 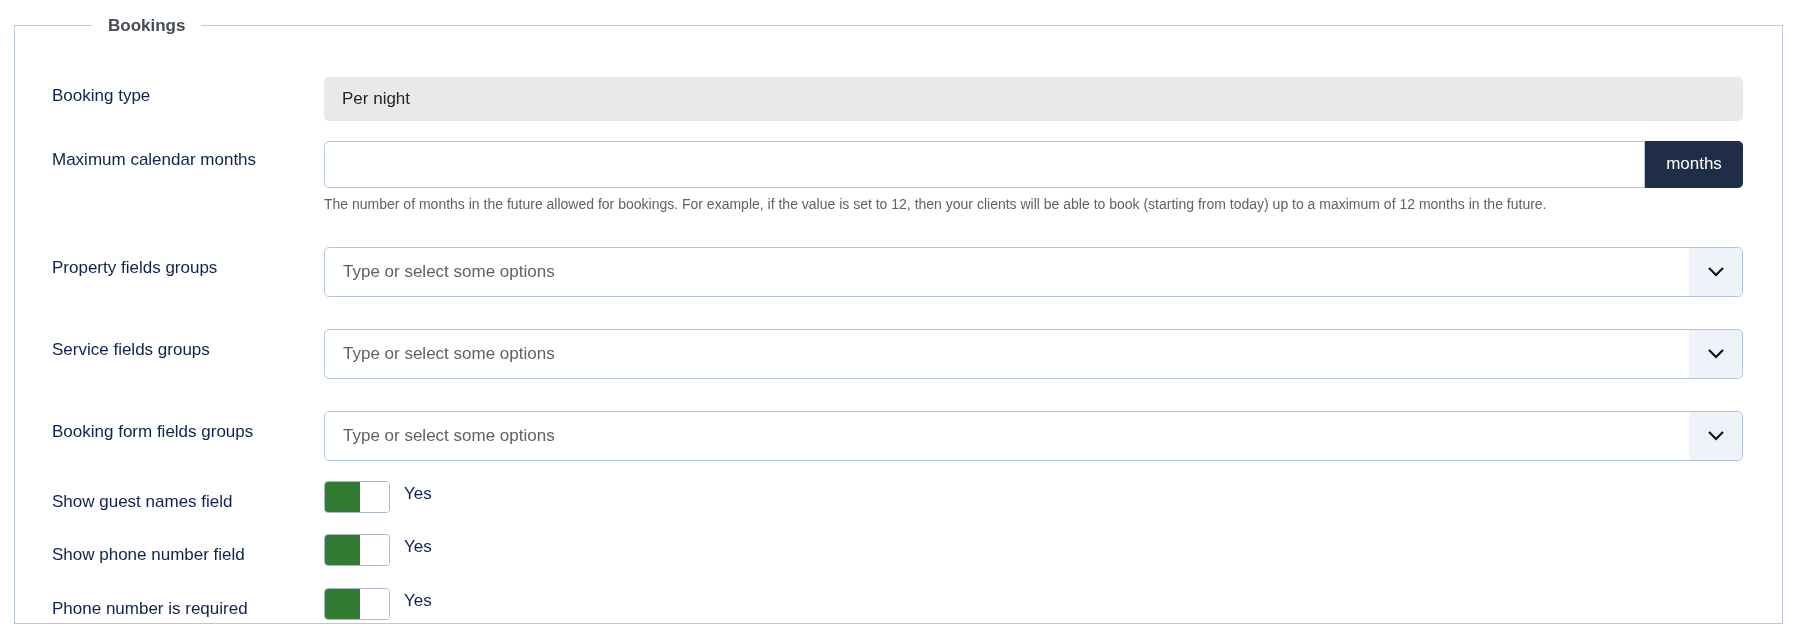 What do you see at coordinates (150, 608) in the screenshot?
I see `field-label: Phone number is required` at bounding box center [150, 608].